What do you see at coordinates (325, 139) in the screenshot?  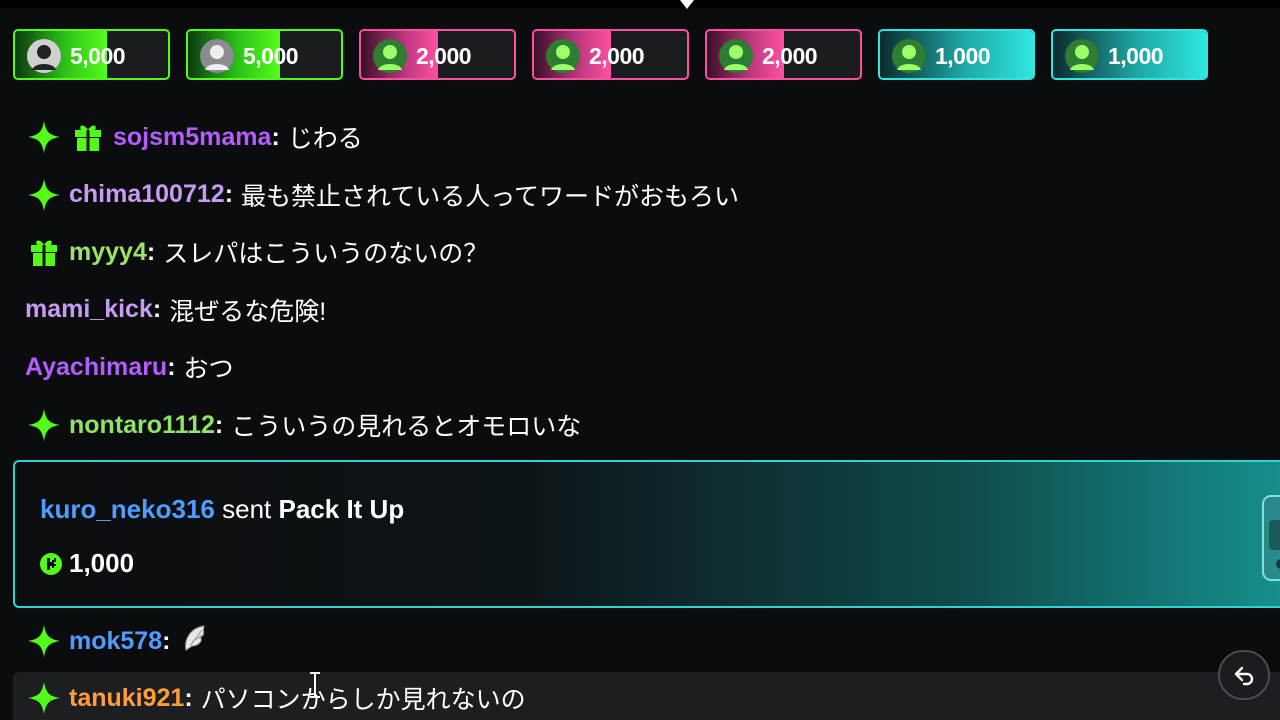 I see `chat-text: じわる` at bounding box center [325, 139].